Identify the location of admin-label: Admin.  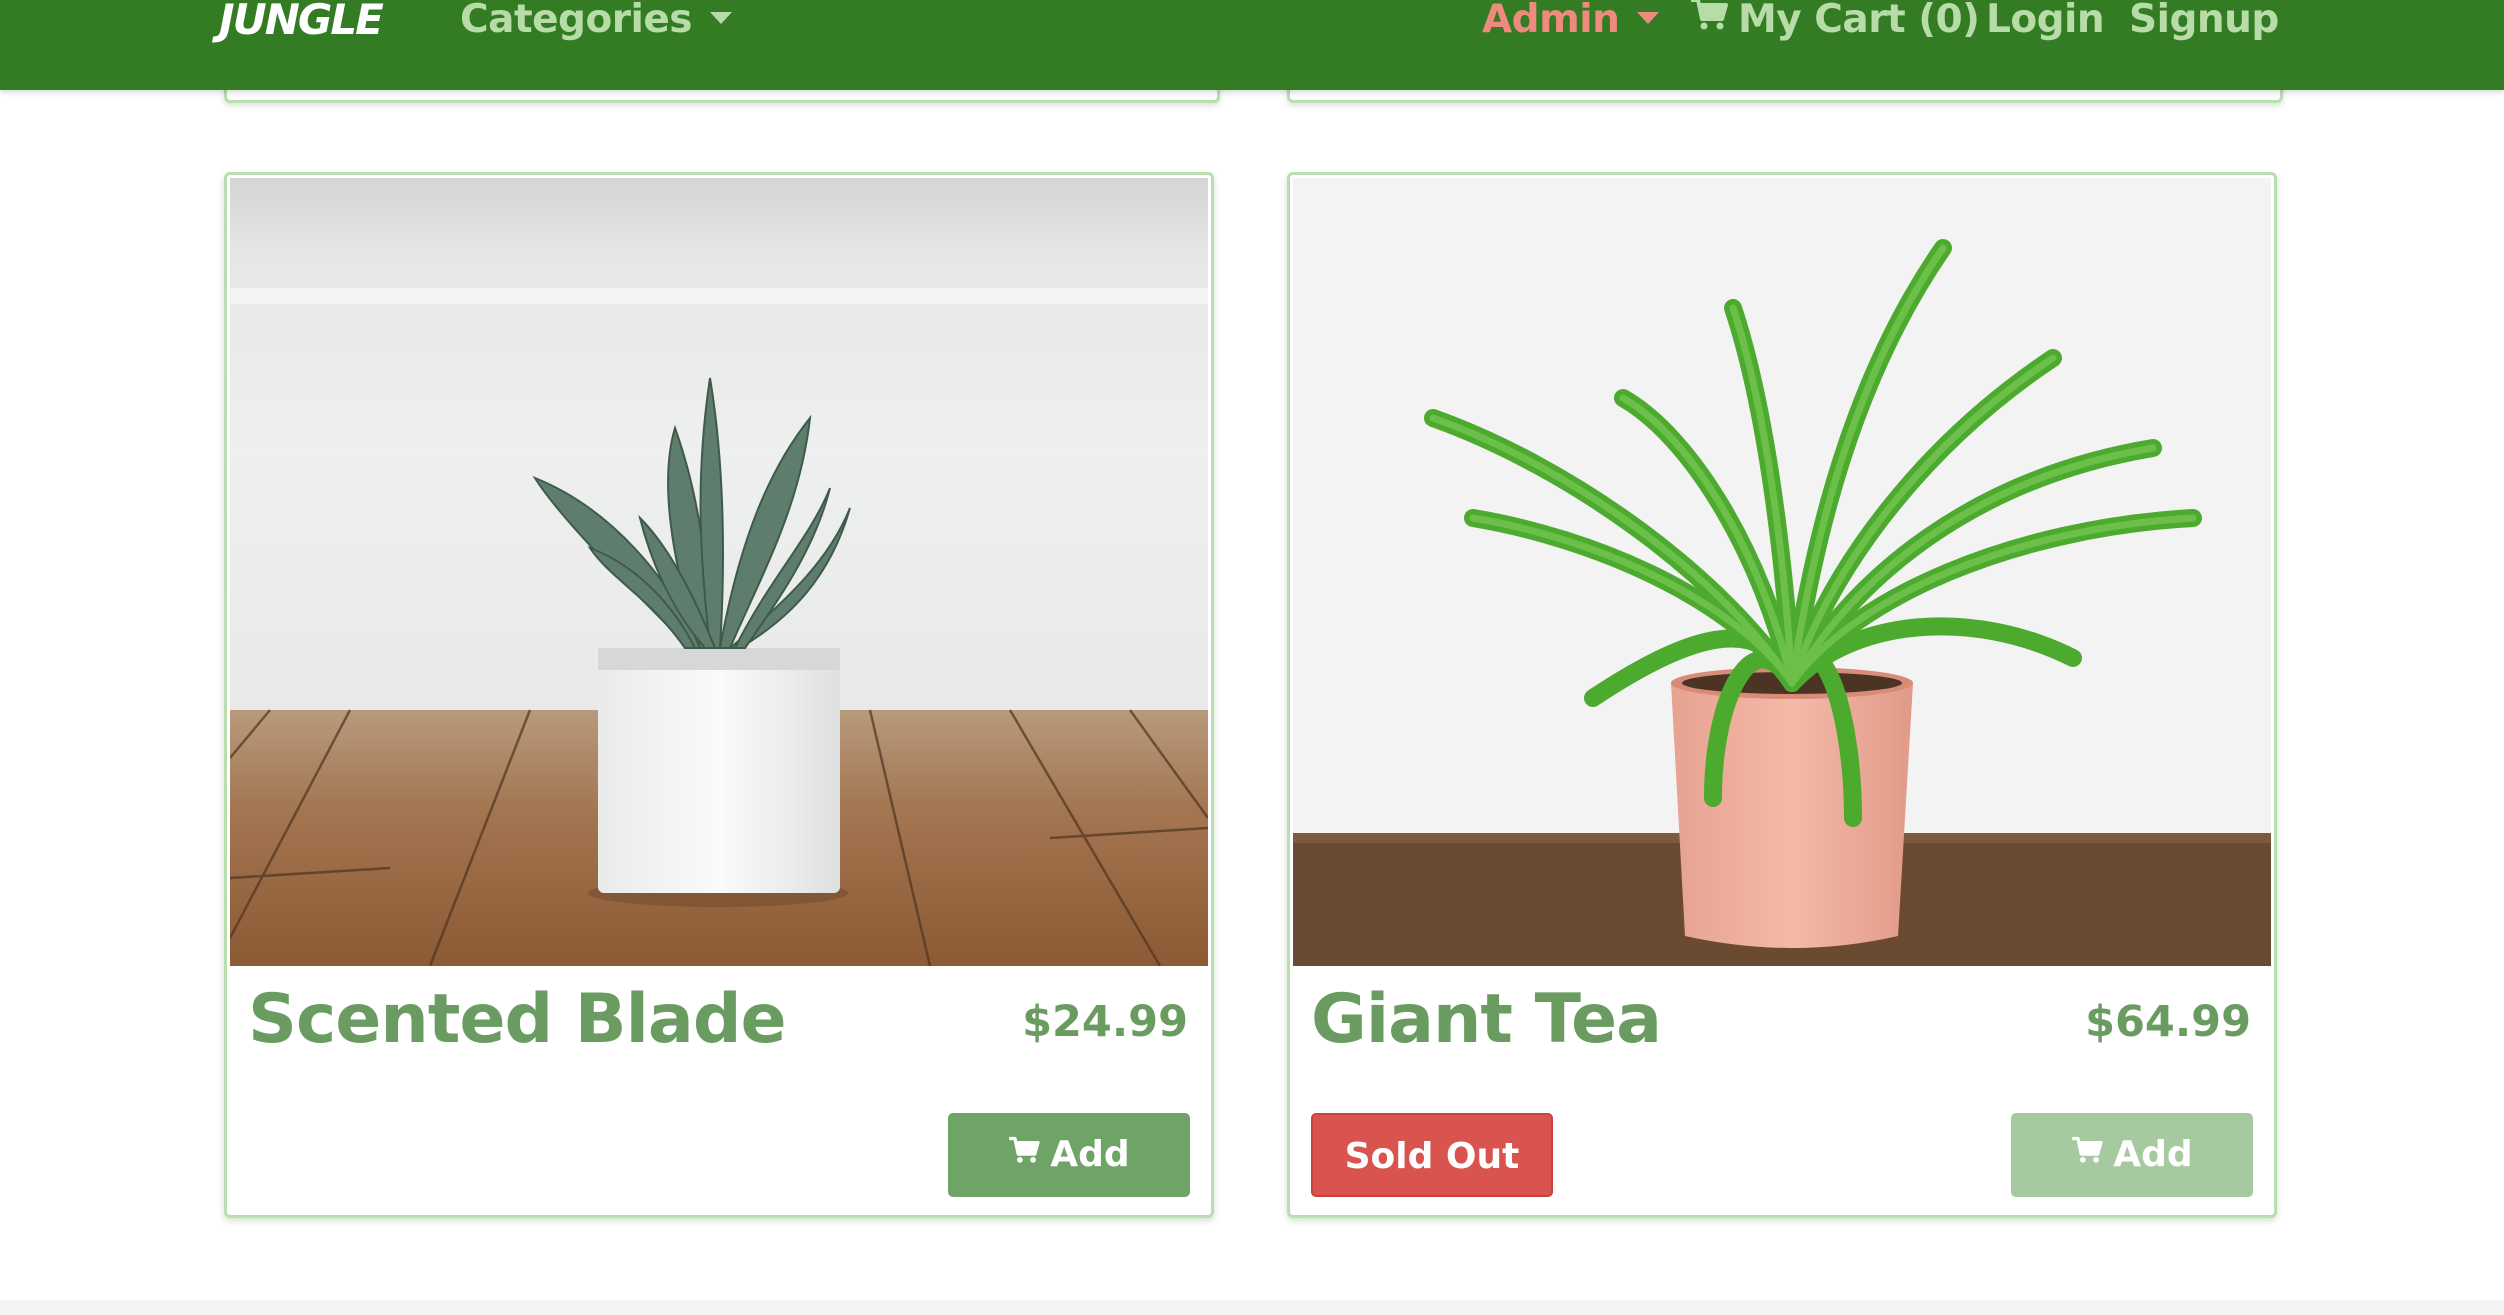
(1551, 21).